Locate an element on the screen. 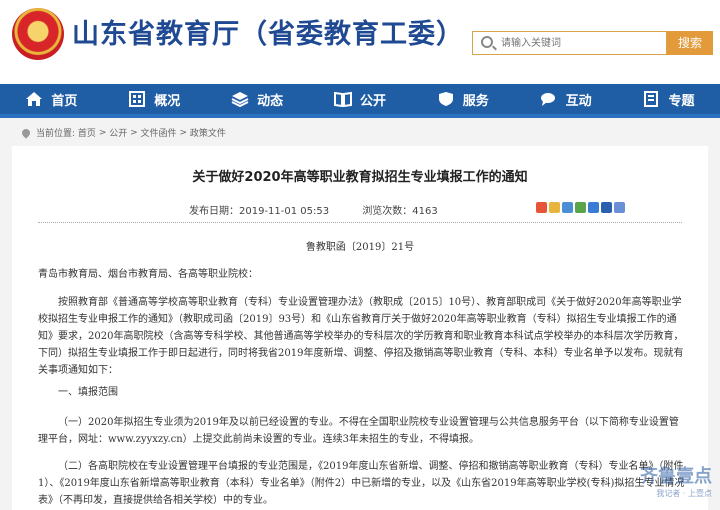 This screenshot has width=720, height=510. nav-item-home: 首页 is located at coordinates (51, 99).